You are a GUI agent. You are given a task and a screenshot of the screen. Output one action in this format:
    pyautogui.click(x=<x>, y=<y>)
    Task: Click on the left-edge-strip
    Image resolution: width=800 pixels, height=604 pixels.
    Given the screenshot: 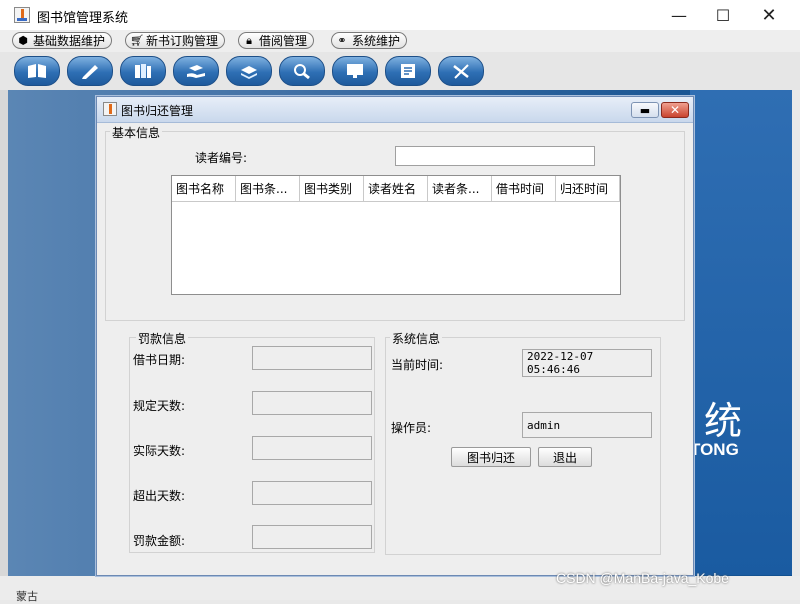 What is the action you would take?
    pyautogui.click(x=4, y=345)
    